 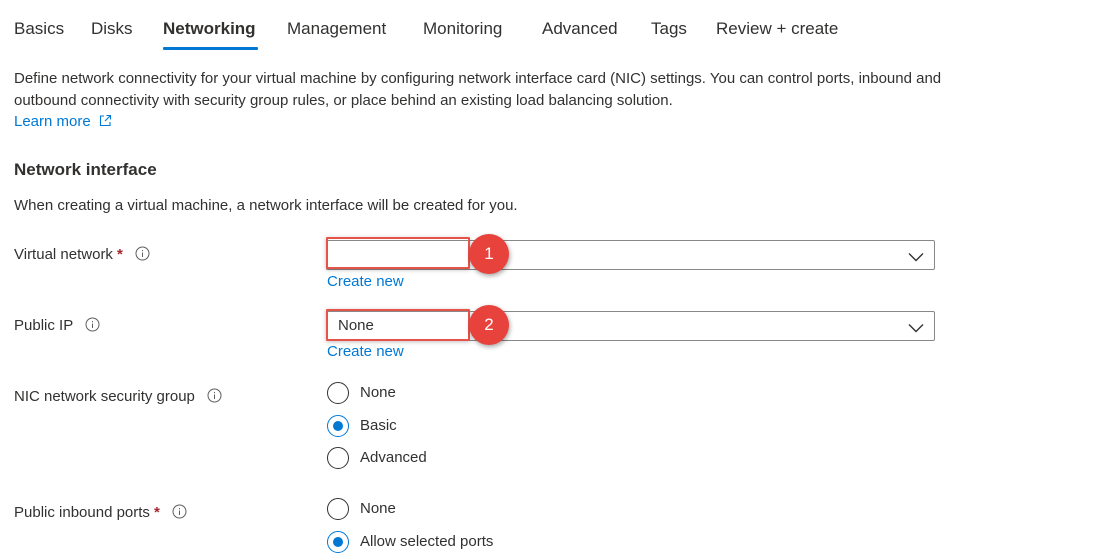 I want to click on nic-nsg-option-basic-label: Basic, so click(x=378, y=425).